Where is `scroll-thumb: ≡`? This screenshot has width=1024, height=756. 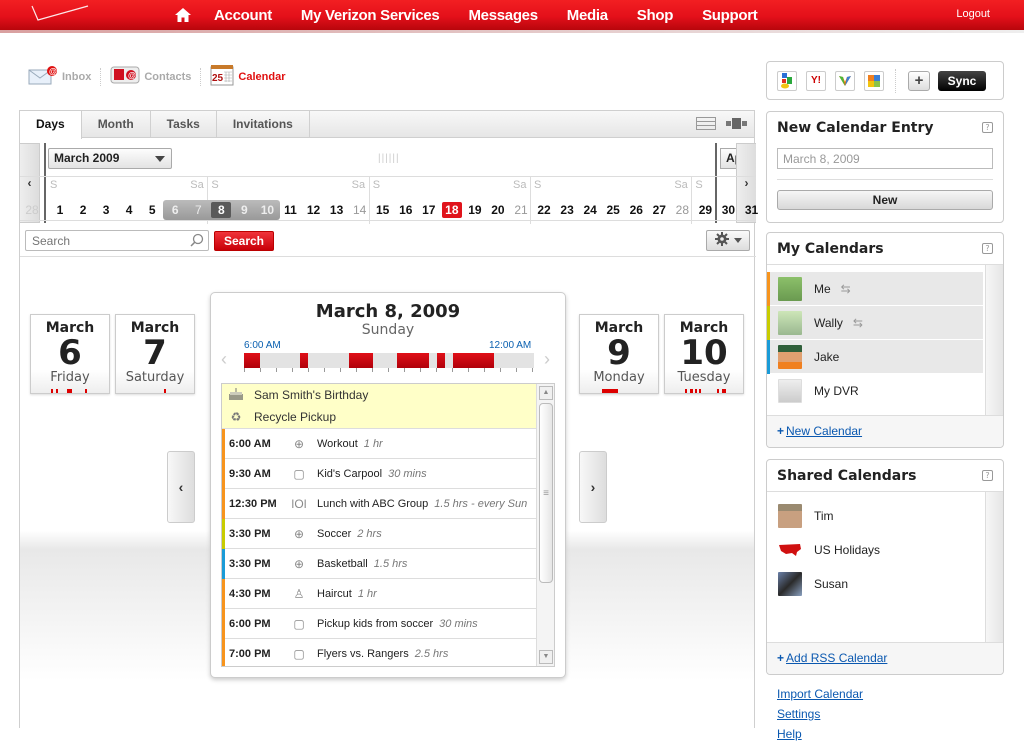 scroll-thumb: ≡ is located at coordinates (546, 493).